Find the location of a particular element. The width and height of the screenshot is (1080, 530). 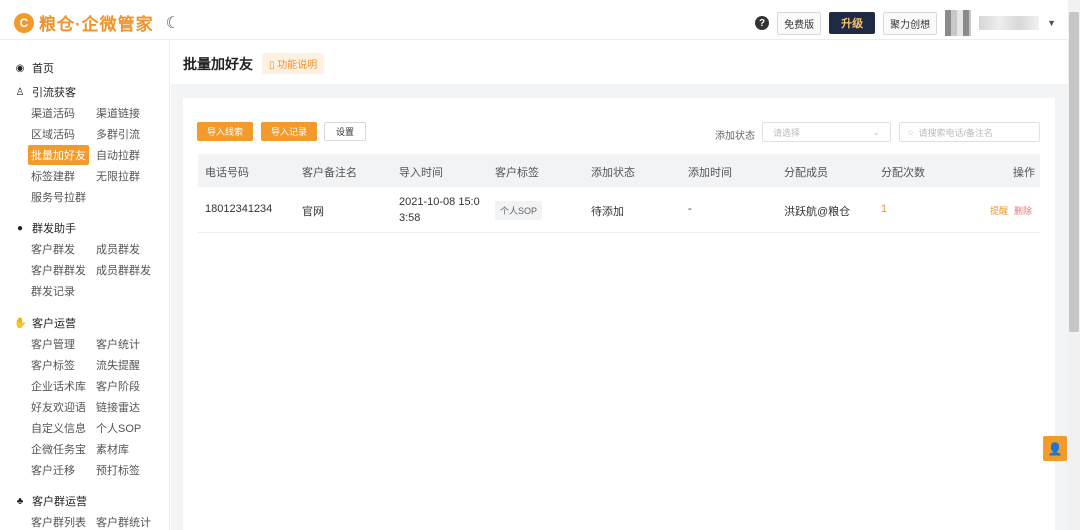

sidebar-item: 区域活码 is located at coordinates (53, 134).